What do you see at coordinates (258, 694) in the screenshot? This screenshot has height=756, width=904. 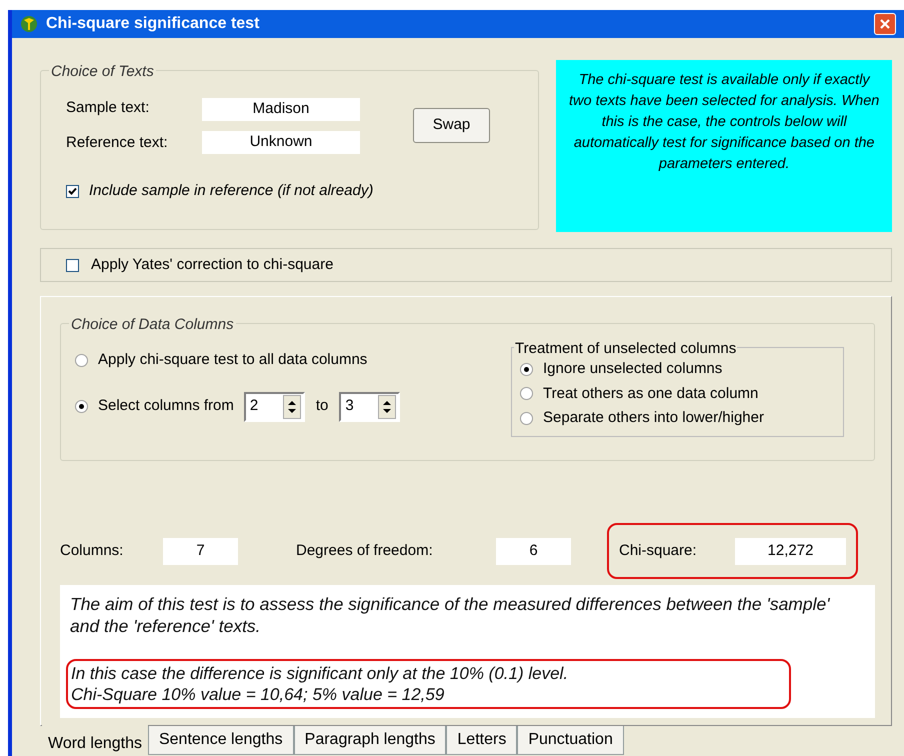 I see `result-text: Chi-Square 10% value = 10,64; 5% value = 12,59` at bounding box center [258, 694].